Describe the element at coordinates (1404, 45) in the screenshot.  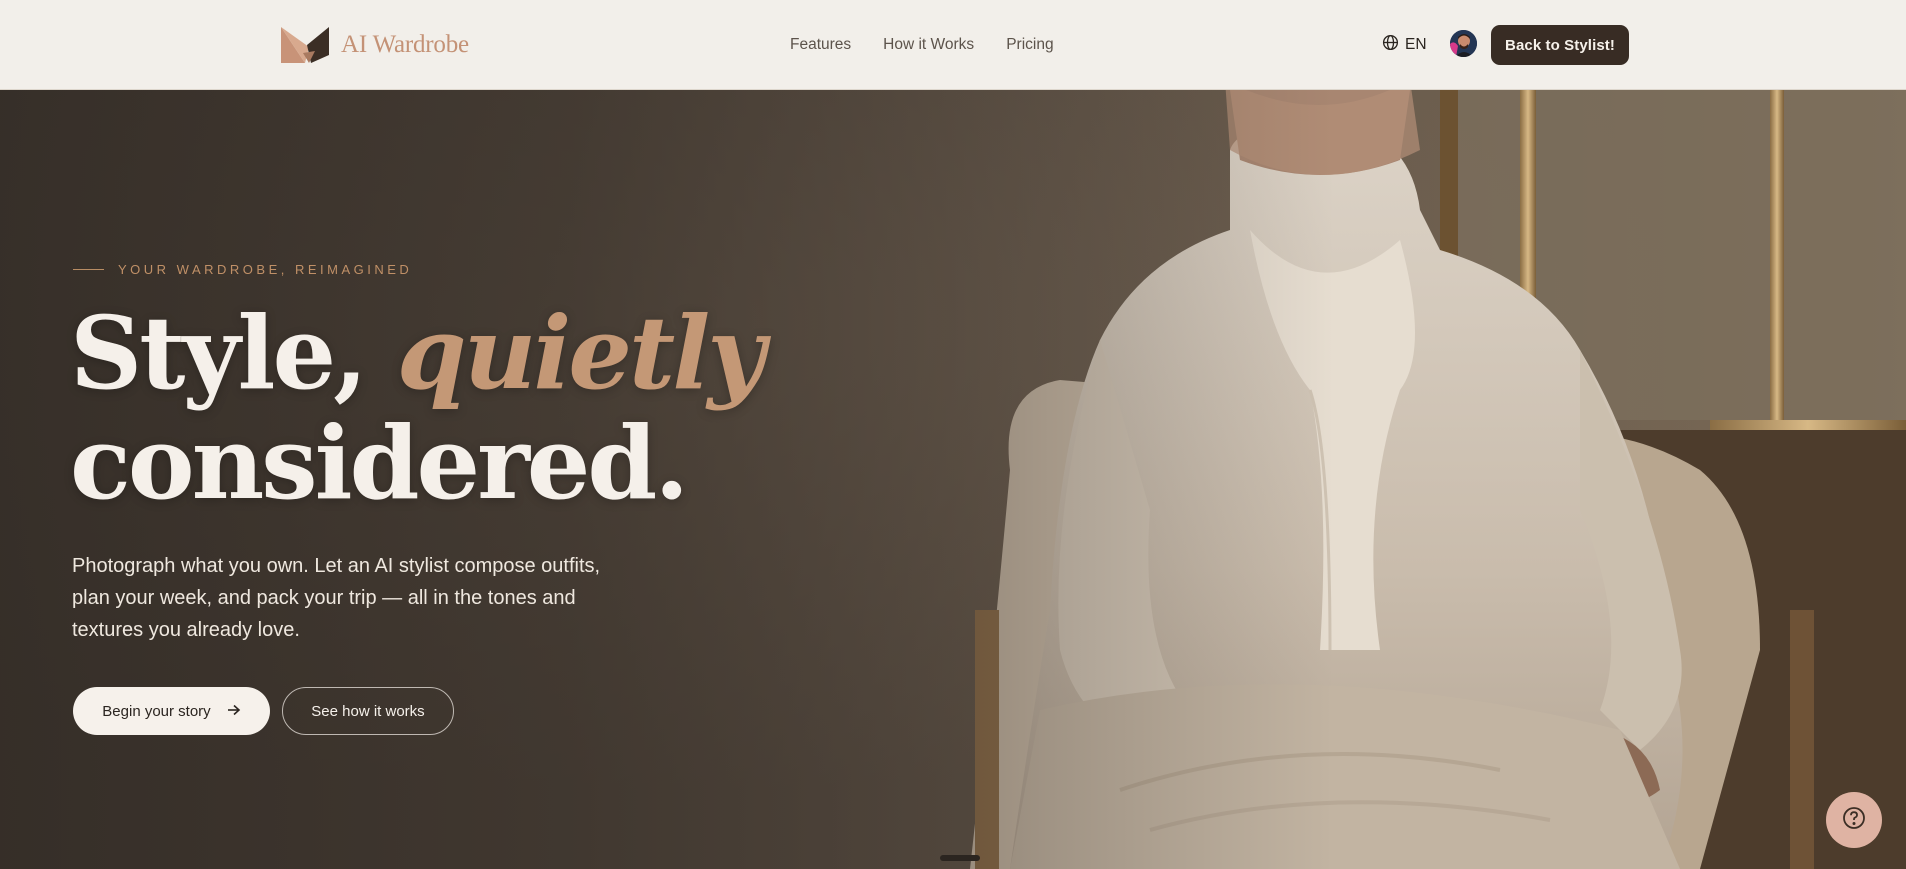
I see `language-selector: EN` at that location.